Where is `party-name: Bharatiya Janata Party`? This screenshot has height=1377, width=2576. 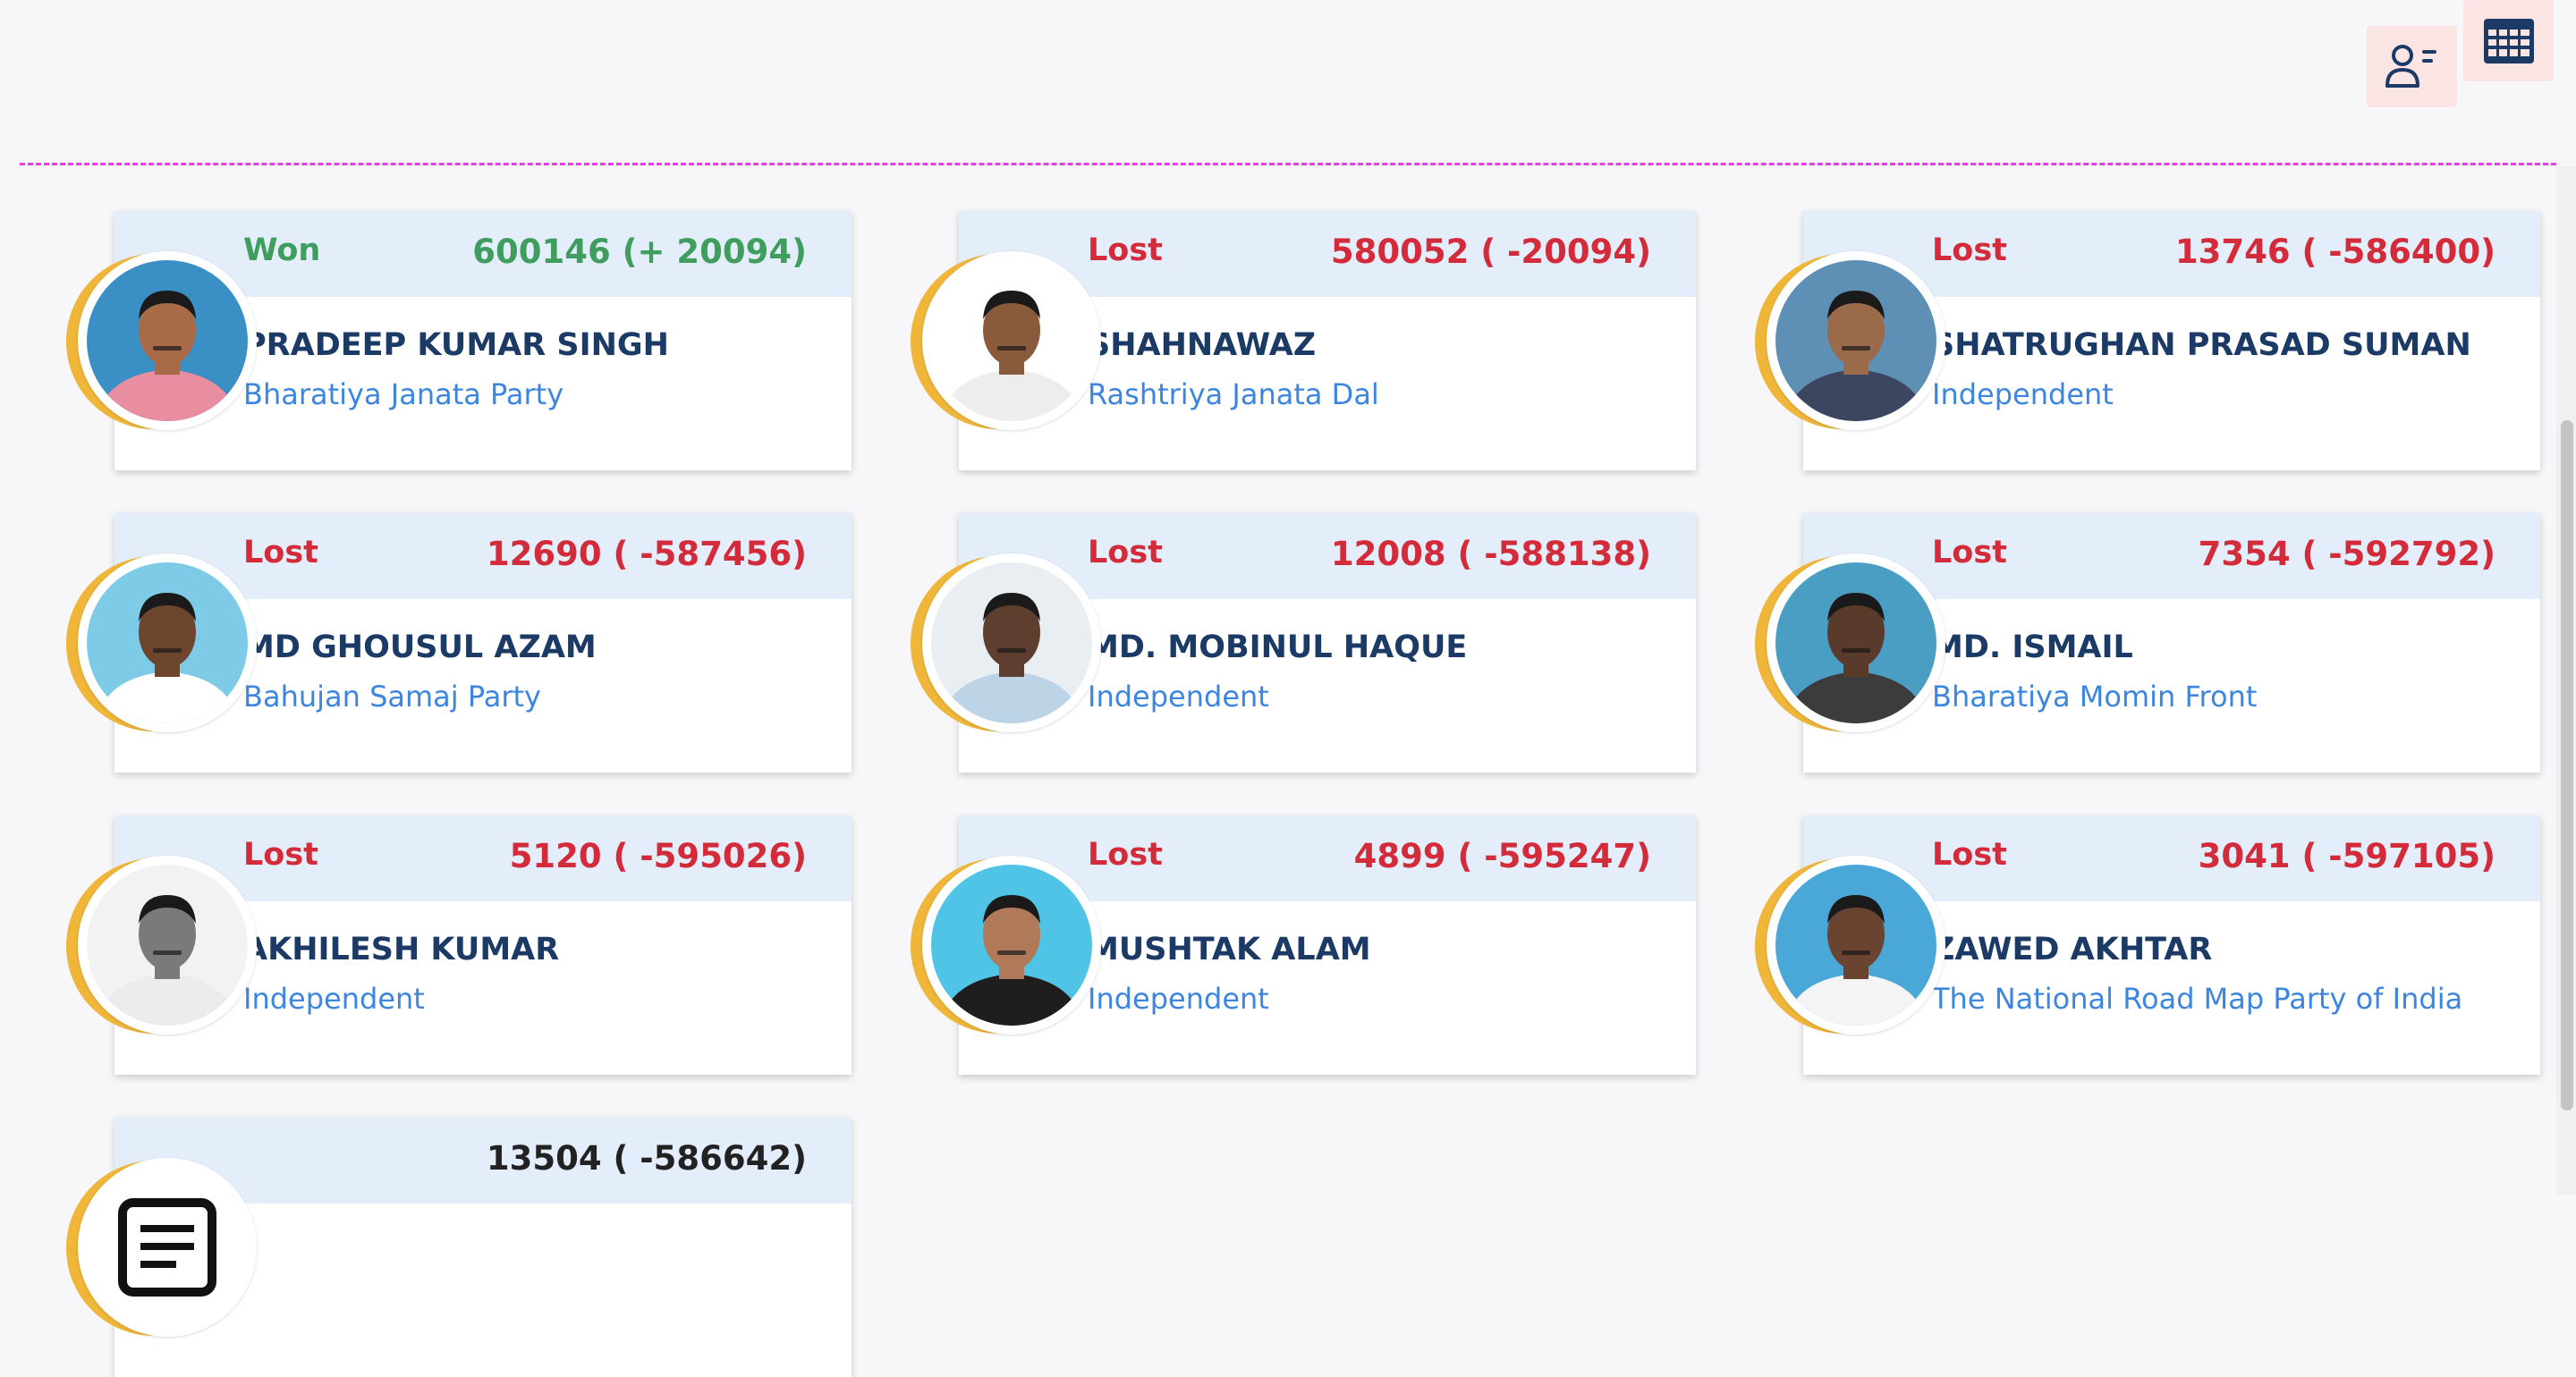 party-name: Bharatiya Janata Party is located at coordinates (403, 394).